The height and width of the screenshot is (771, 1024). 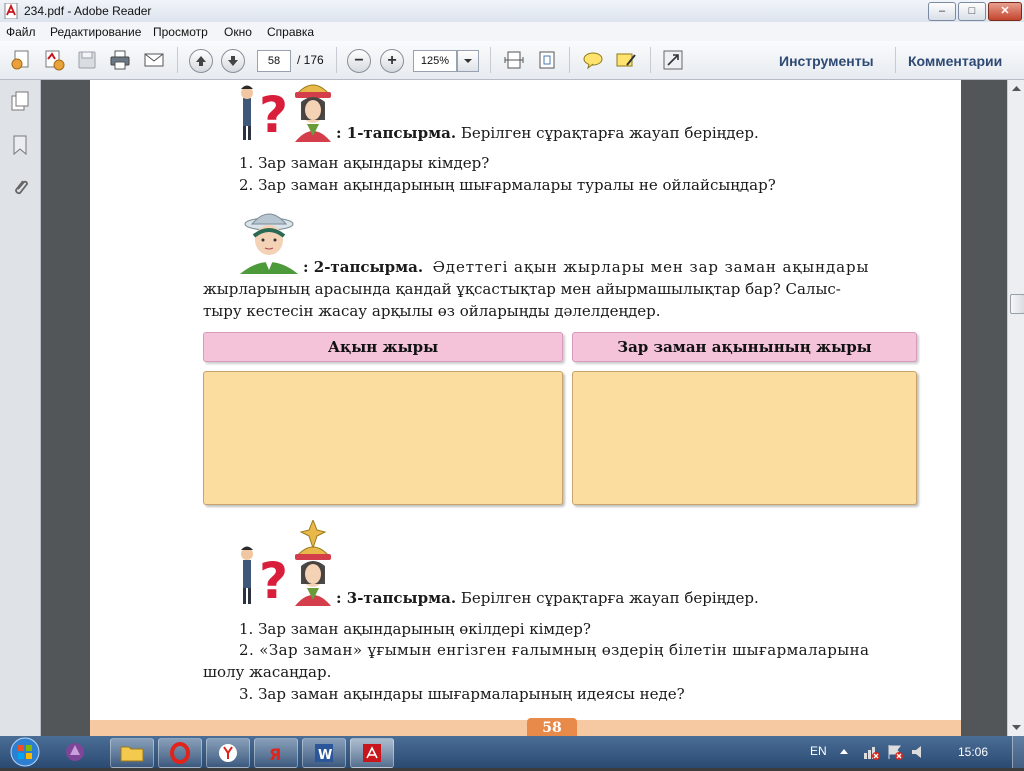 What do you see at coordinates (401, 133) in the screenshot?
I see `task1-title: 1-тапсырма.` at bounding box center [401, 133].